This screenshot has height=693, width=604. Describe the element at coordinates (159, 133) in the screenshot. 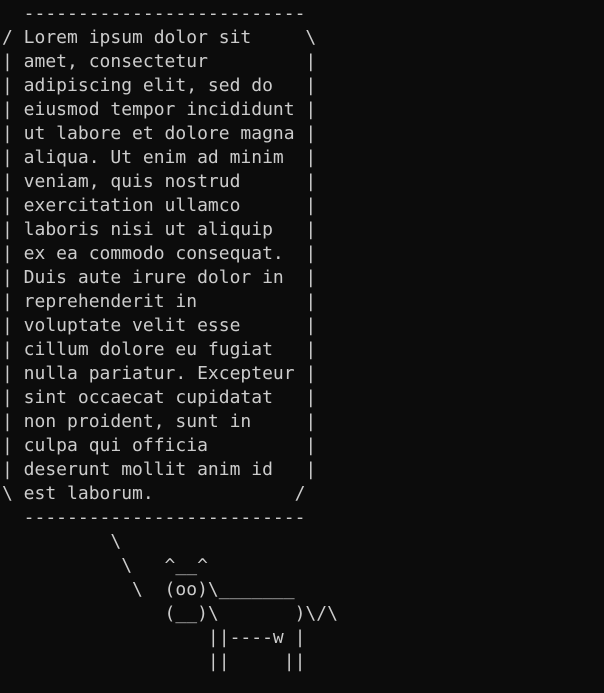

I see `speech-bubble-line: | ut labore et dolore magna |` at that location.